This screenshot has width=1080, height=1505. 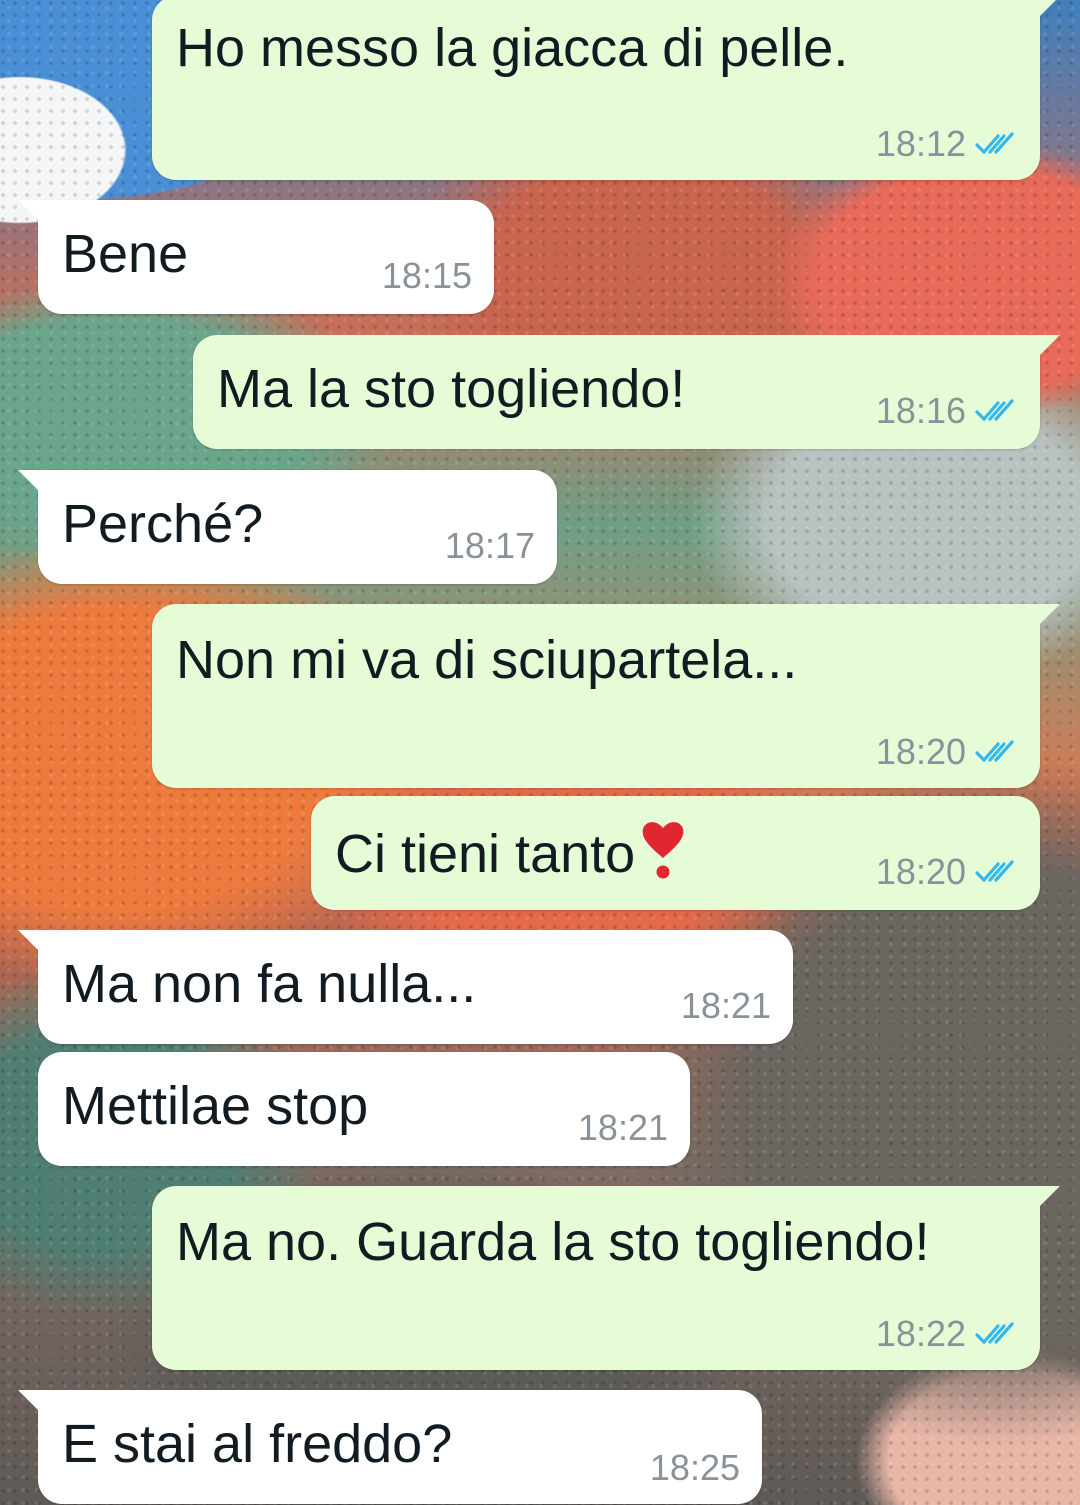 I want to click on message-text: Perché?, so click(x=163, y=524).